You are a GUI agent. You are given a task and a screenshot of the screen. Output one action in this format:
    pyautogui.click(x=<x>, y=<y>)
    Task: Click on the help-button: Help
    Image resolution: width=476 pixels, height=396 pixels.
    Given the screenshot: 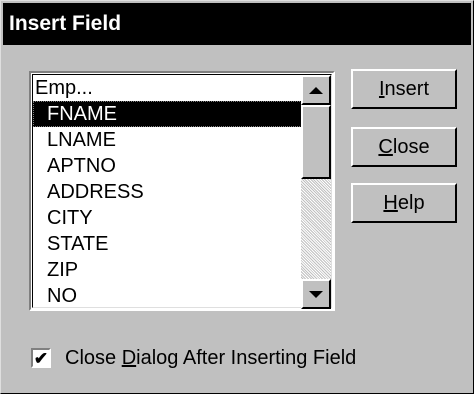 What is the action you would take?
    pyautogui.click(x=404, y=203)
    